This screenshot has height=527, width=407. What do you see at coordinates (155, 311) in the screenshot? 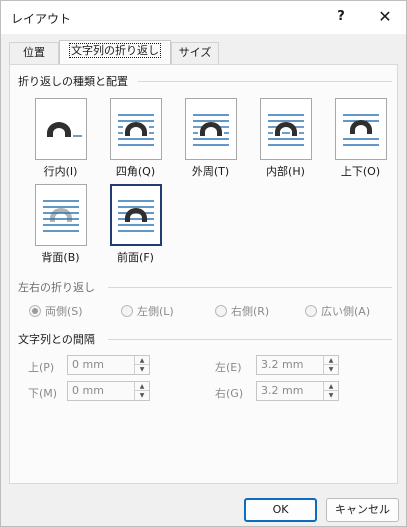
I see `radio-label: 左側(L)` at bounding box center [155, 311].